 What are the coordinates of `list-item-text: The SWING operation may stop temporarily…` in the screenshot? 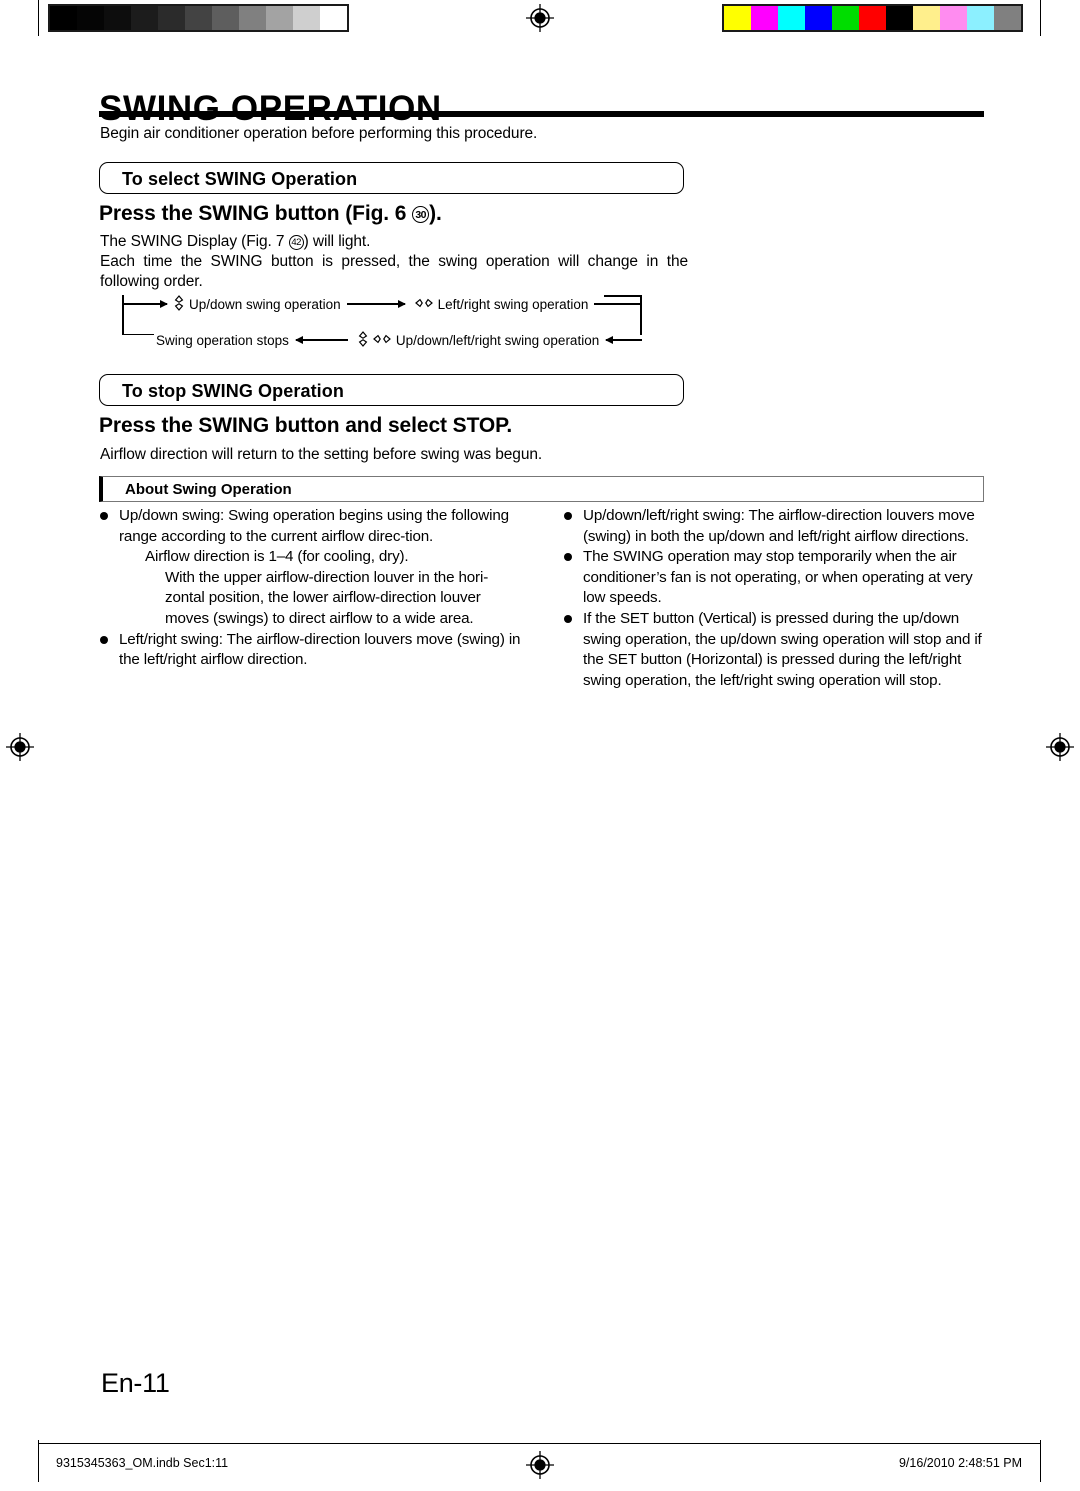 It's located at (778, 577).